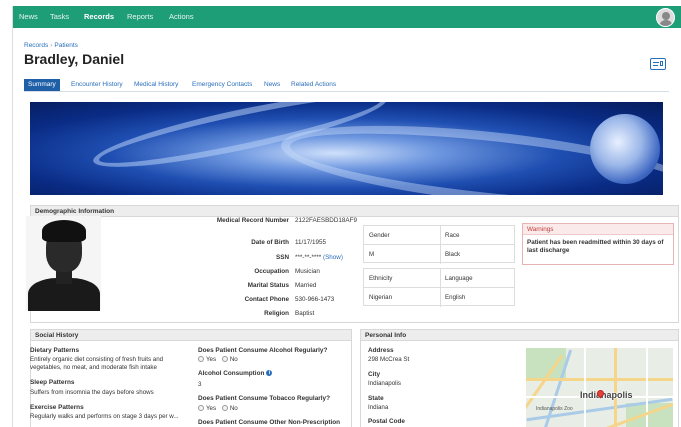  I want to click on tab-news: News, so click(272, 85).